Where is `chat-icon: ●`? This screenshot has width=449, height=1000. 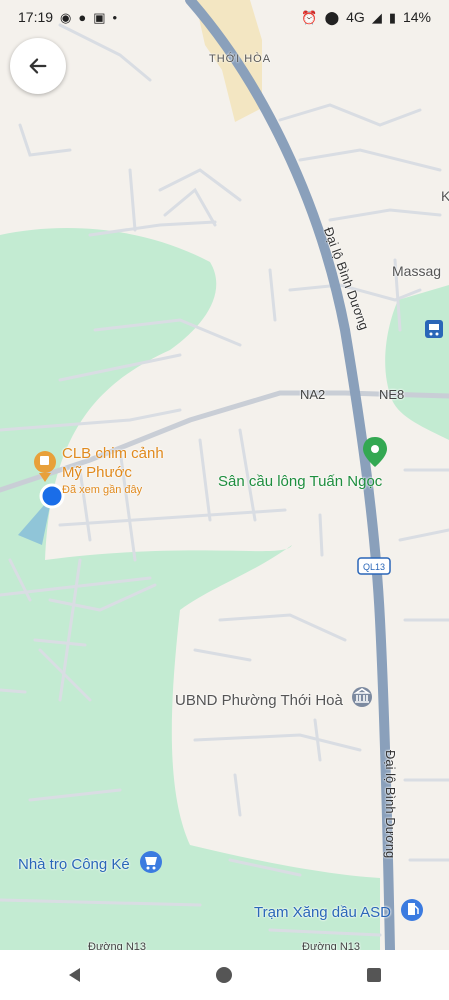 chat-icon: ● is located at coordinates (82, 17).